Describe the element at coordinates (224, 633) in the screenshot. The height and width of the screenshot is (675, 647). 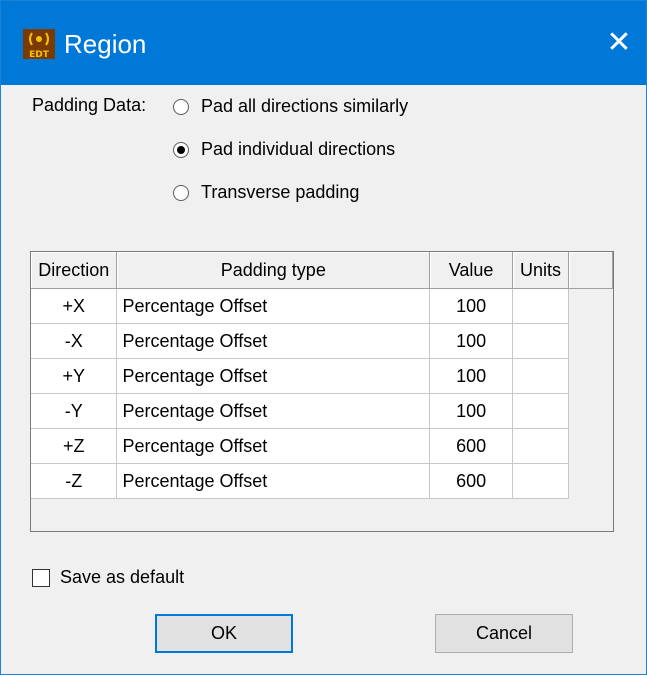
I see `ok-button: OK` at that location.